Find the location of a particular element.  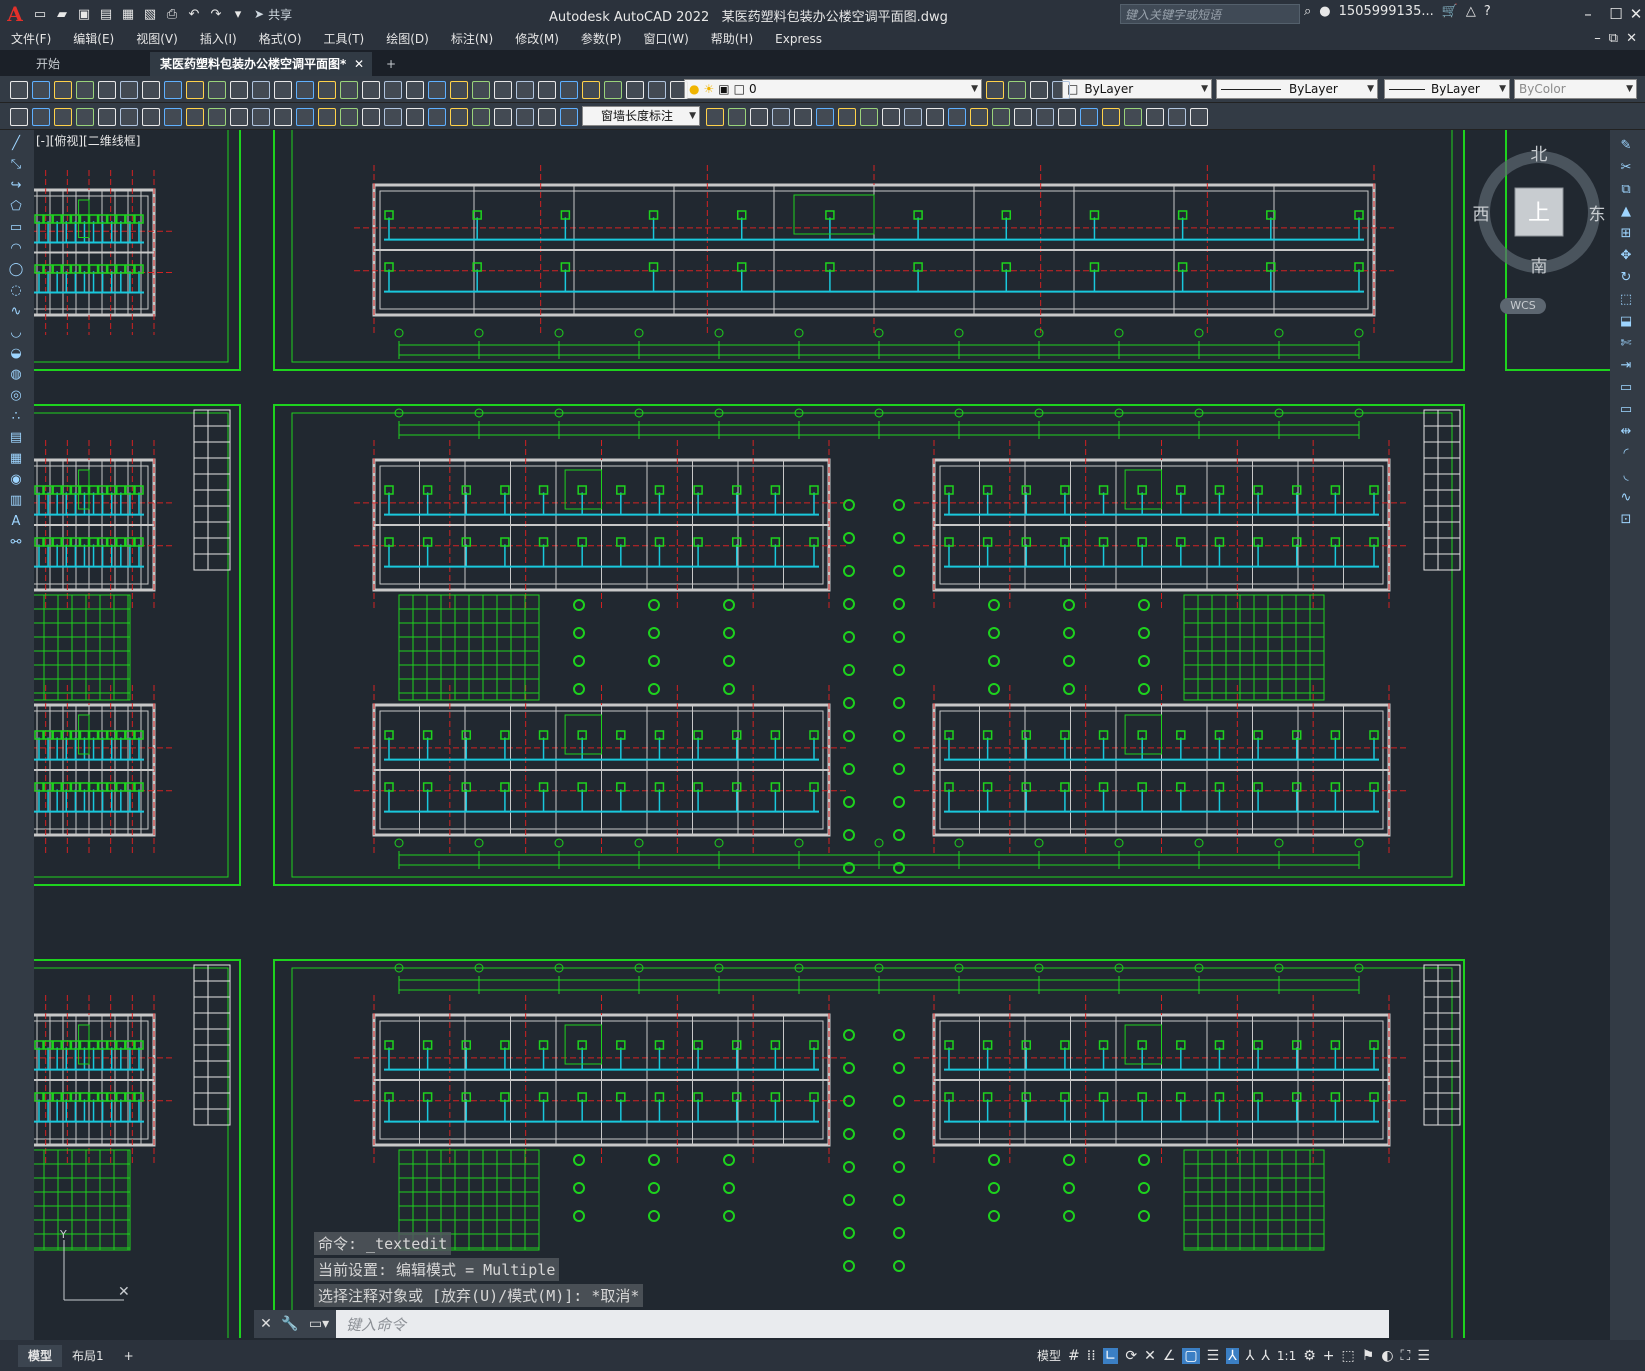

menu-item: 参数(P) is located at coordinates (601, 39).